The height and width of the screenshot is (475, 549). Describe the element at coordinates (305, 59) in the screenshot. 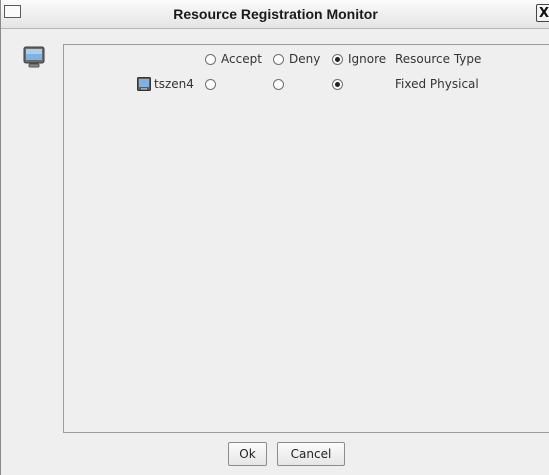

I see `header-deny: Deny` at that location.